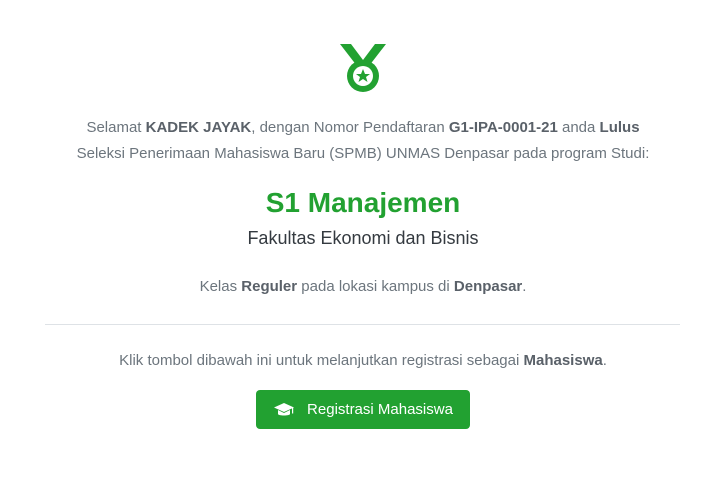 This screenshot has width=726, height=492. I want to click on medal-icon, so click(363, 68).